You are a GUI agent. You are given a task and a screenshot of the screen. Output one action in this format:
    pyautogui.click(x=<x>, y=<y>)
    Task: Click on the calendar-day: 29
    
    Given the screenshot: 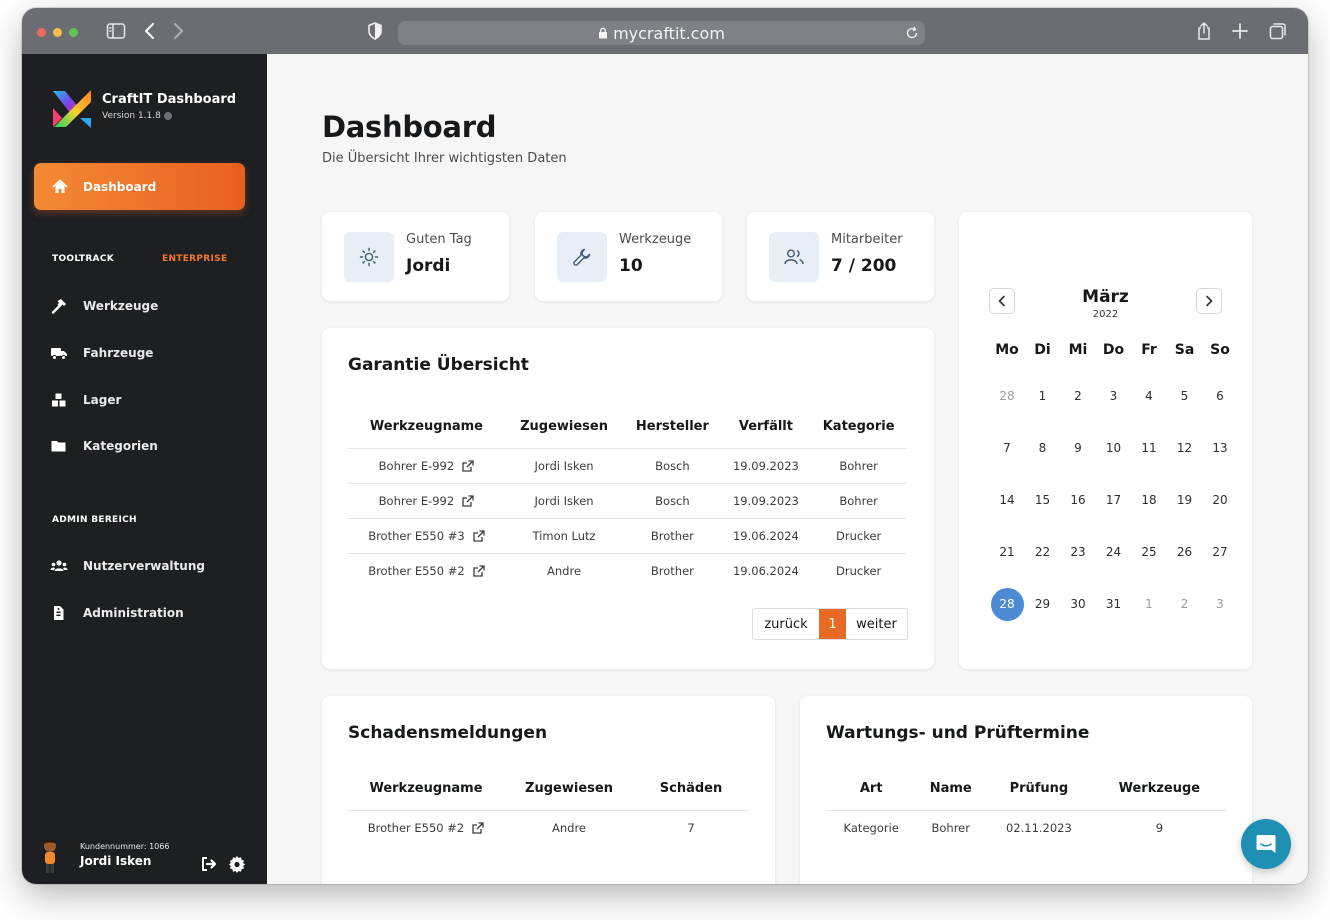 What is the action you would take?
    pyautogui.click(x=1043, y=604)
    